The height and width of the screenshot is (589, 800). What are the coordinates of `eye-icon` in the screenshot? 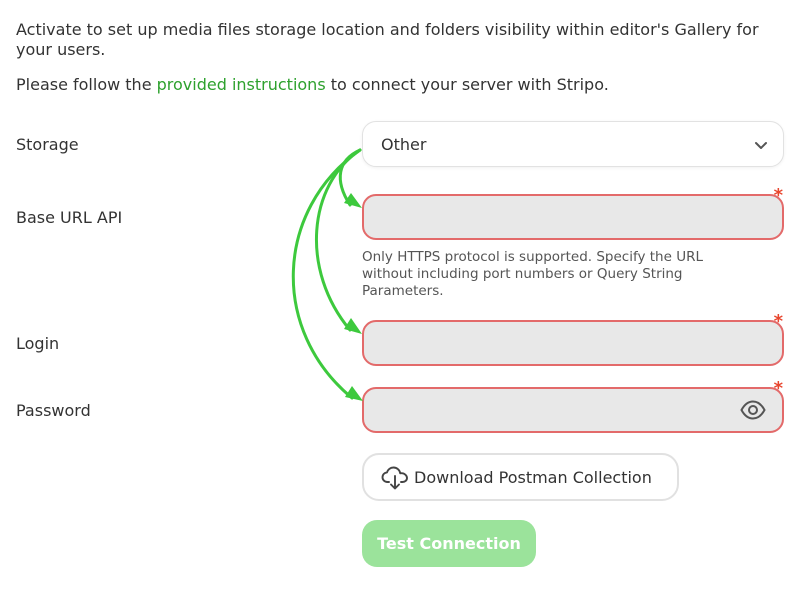 It's located at (753, 410).